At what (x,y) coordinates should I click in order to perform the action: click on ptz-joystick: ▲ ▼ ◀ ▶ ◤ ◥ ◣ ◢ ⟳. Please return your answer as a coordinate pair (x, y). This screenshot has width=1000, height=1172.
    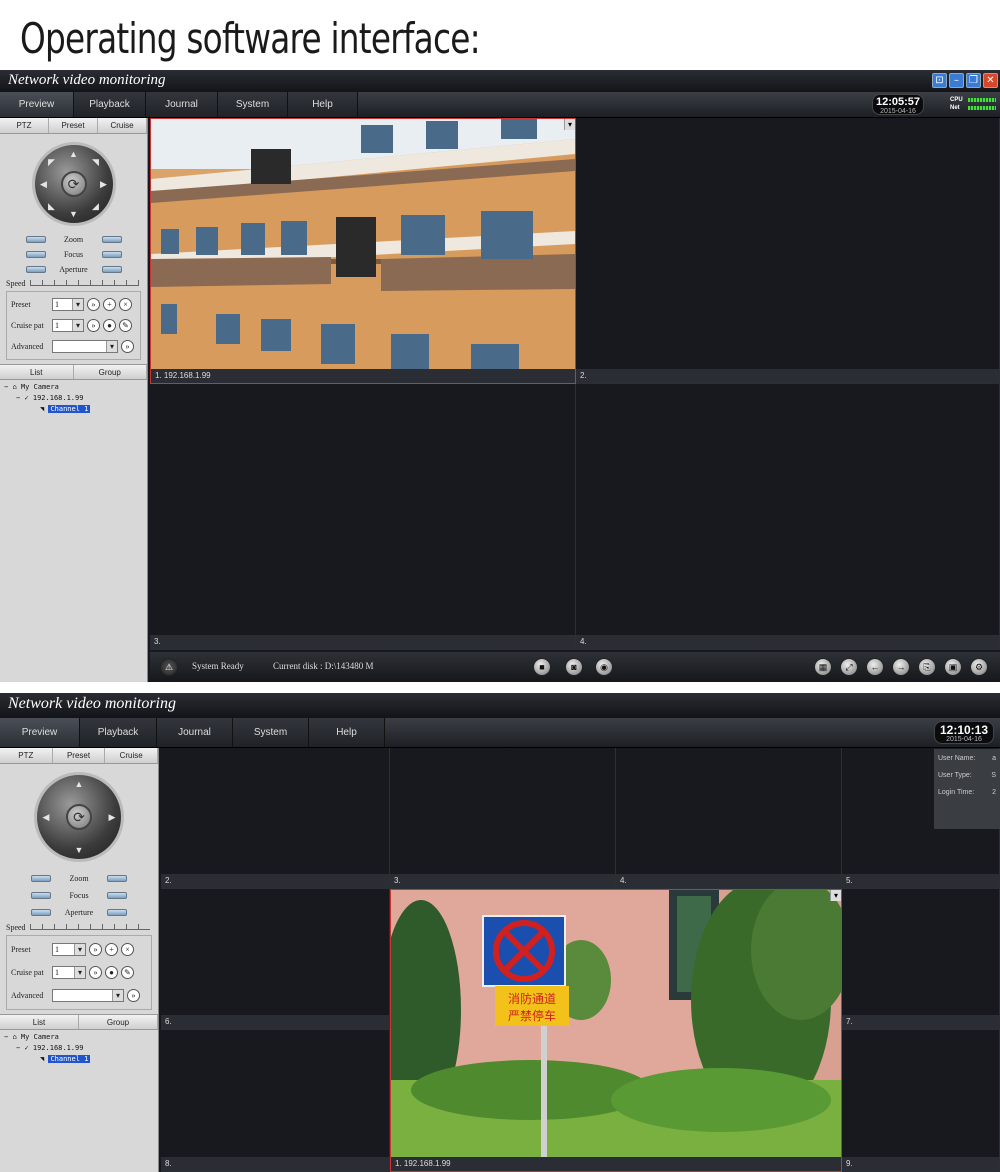
    Looking at the image, I should click on (73, 184).